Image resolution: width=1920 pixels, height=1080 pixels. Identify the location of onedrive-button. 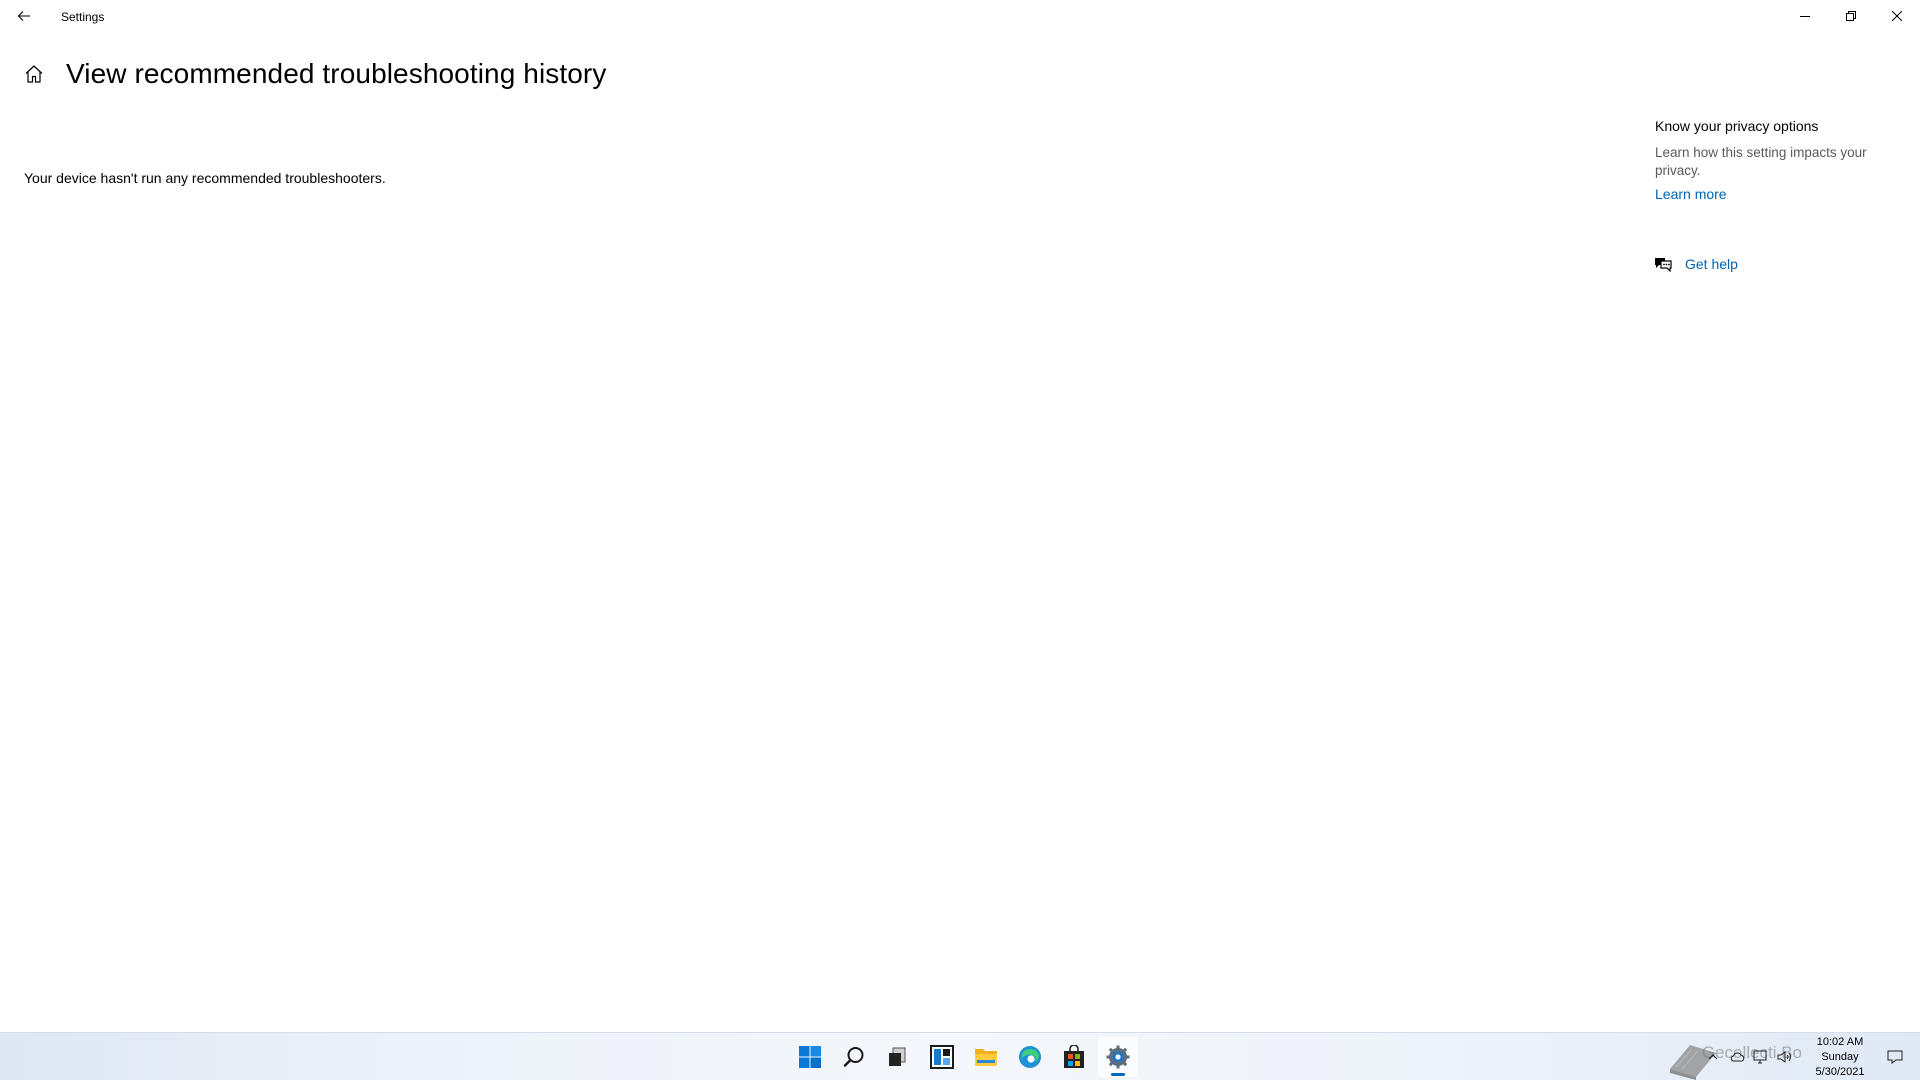
(1737, 1057).